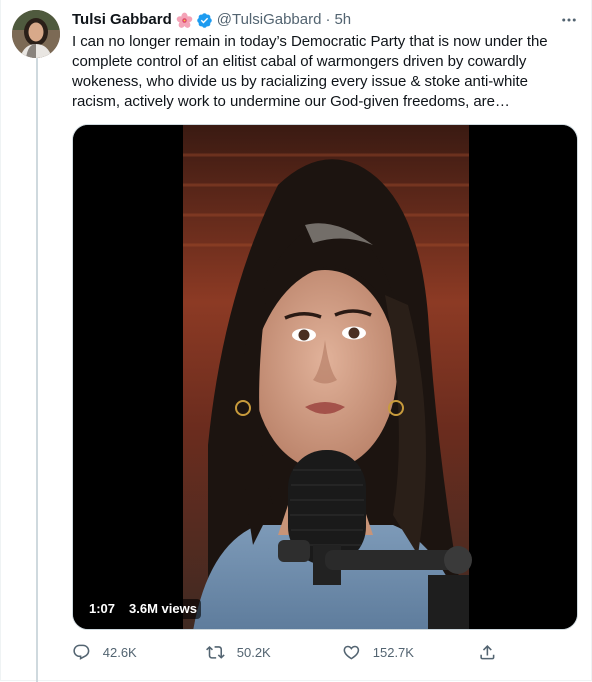 The image size is (592, 682). What do you see at coordinates (184, 20) in the screenshot?
I see `hibiscus-icon` at bounding box center [184, 20].